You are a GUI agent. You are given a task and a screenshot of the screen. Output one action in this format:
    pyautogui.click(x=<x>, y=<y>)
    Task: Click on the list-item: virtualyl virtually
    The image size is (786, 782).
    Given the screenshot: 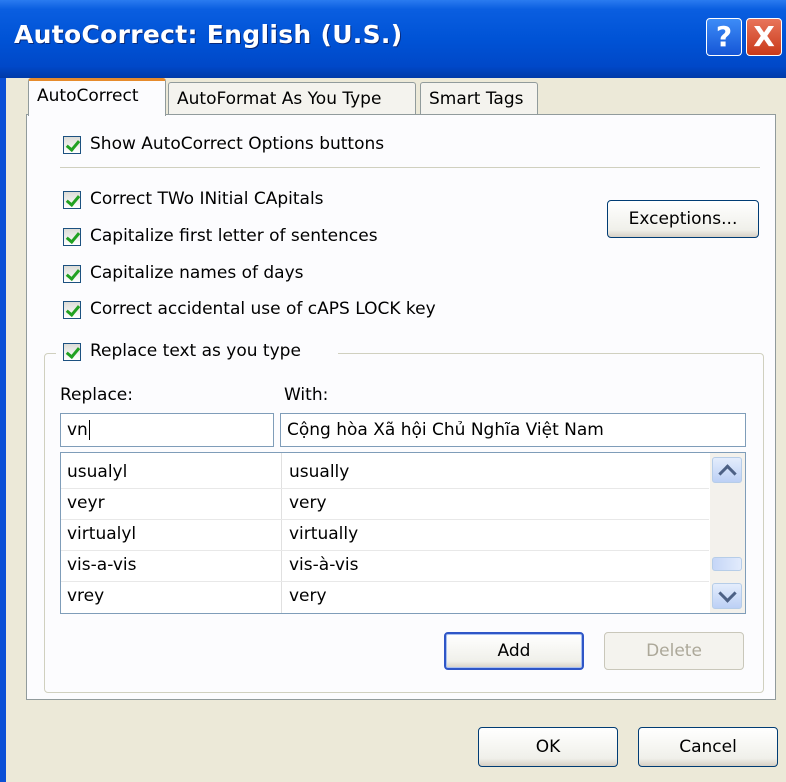 What is the action you would take?
    pyautogui.click(x=385, y=535)
    